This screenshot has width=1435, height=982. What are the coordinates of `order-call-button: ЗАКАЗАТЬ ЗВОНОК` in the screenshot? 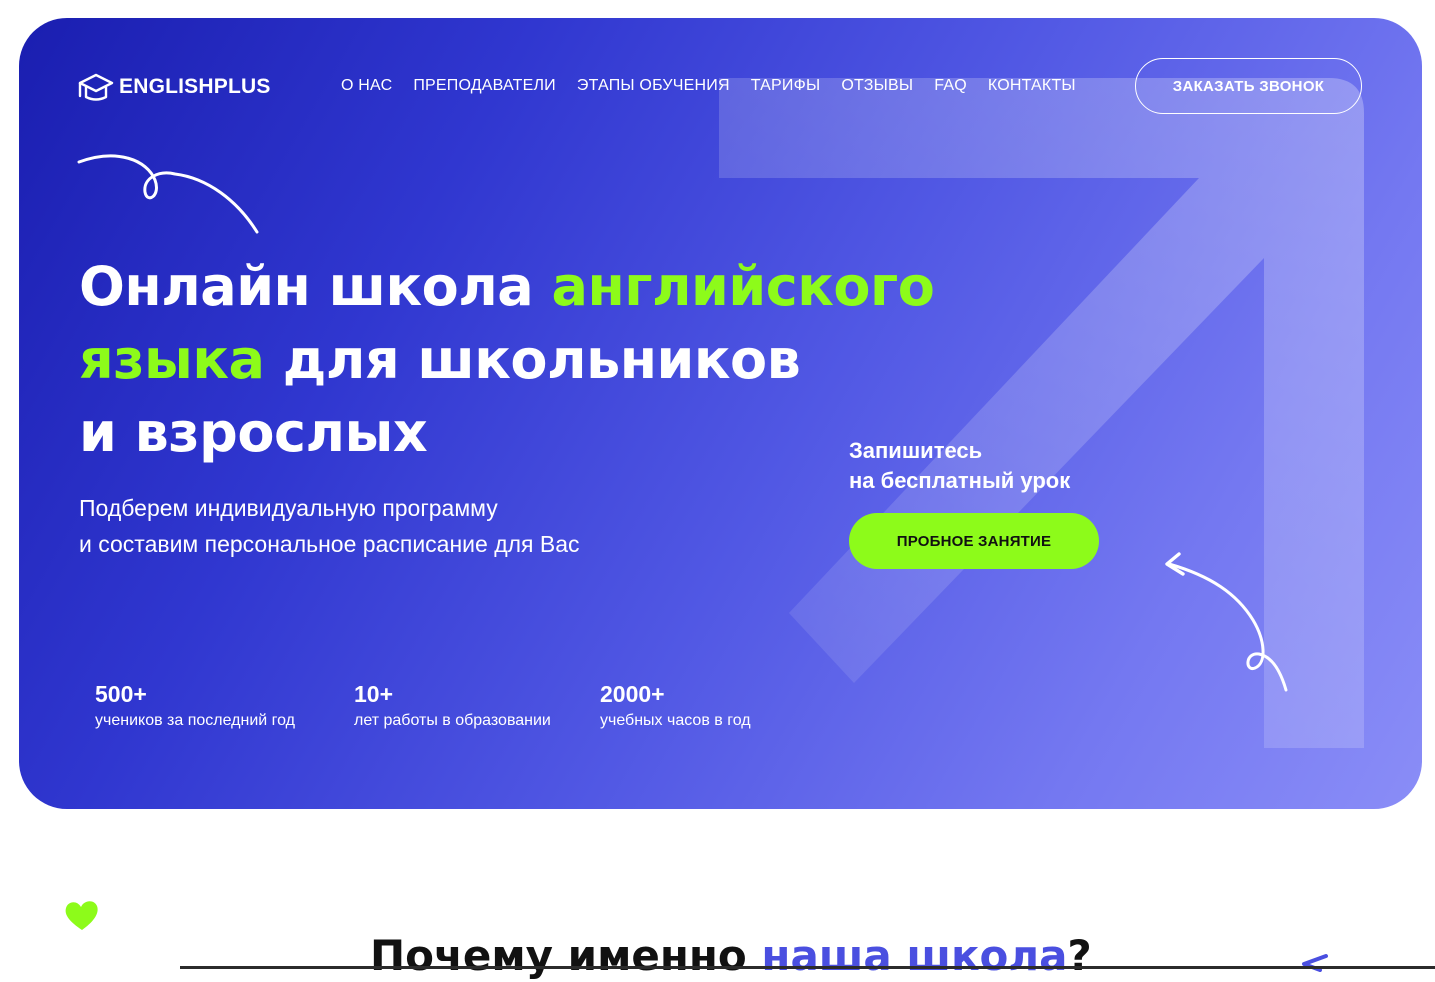 It's located at (1248, 86).